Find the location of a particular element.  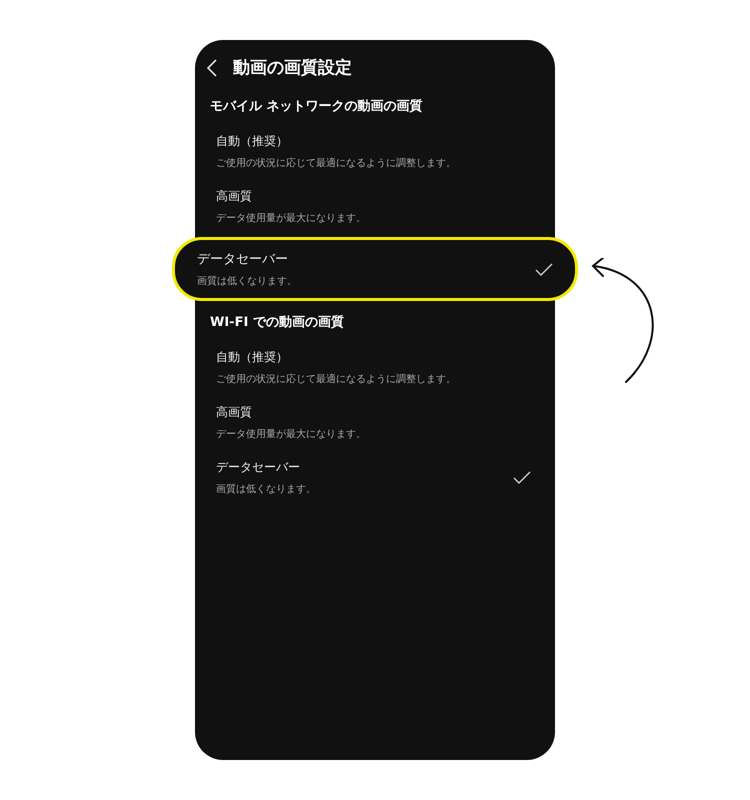

back-icon is located at coordinates (212, 67).